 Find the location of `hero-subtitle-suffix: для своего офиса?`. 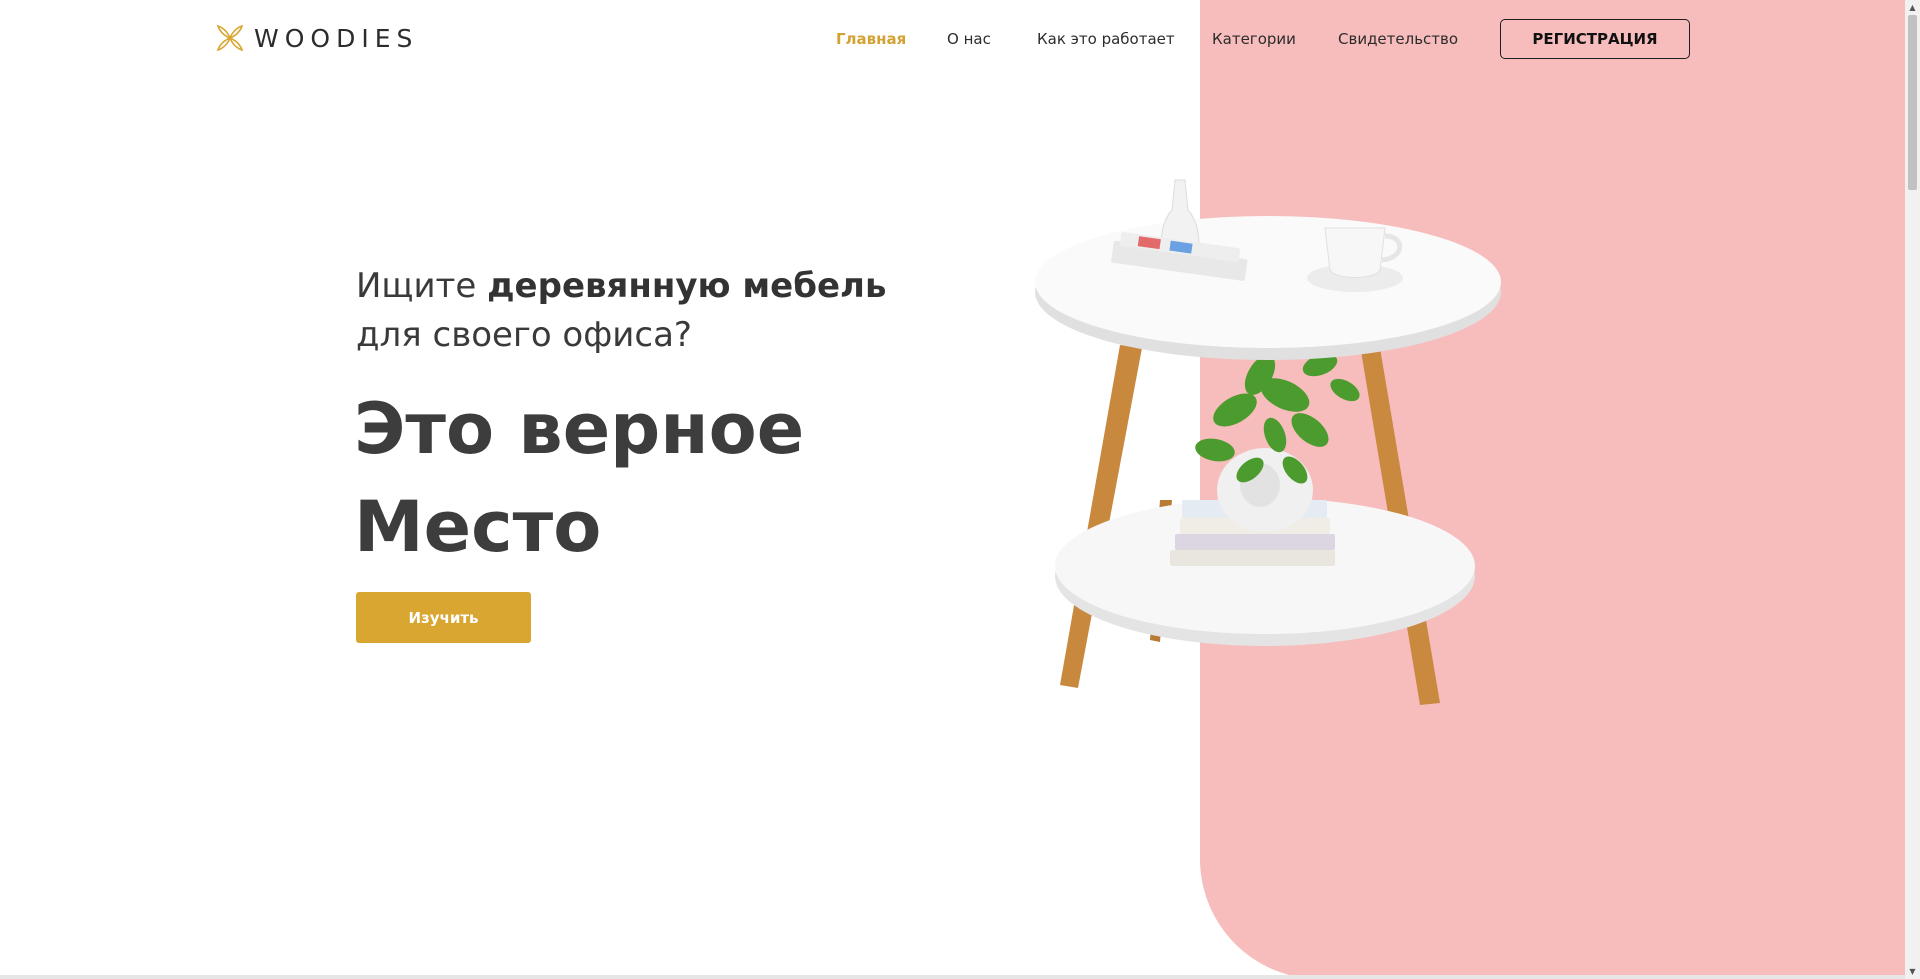

hero-subtitle-suffix: для своего офиса? is located at coordinates (524, 335).